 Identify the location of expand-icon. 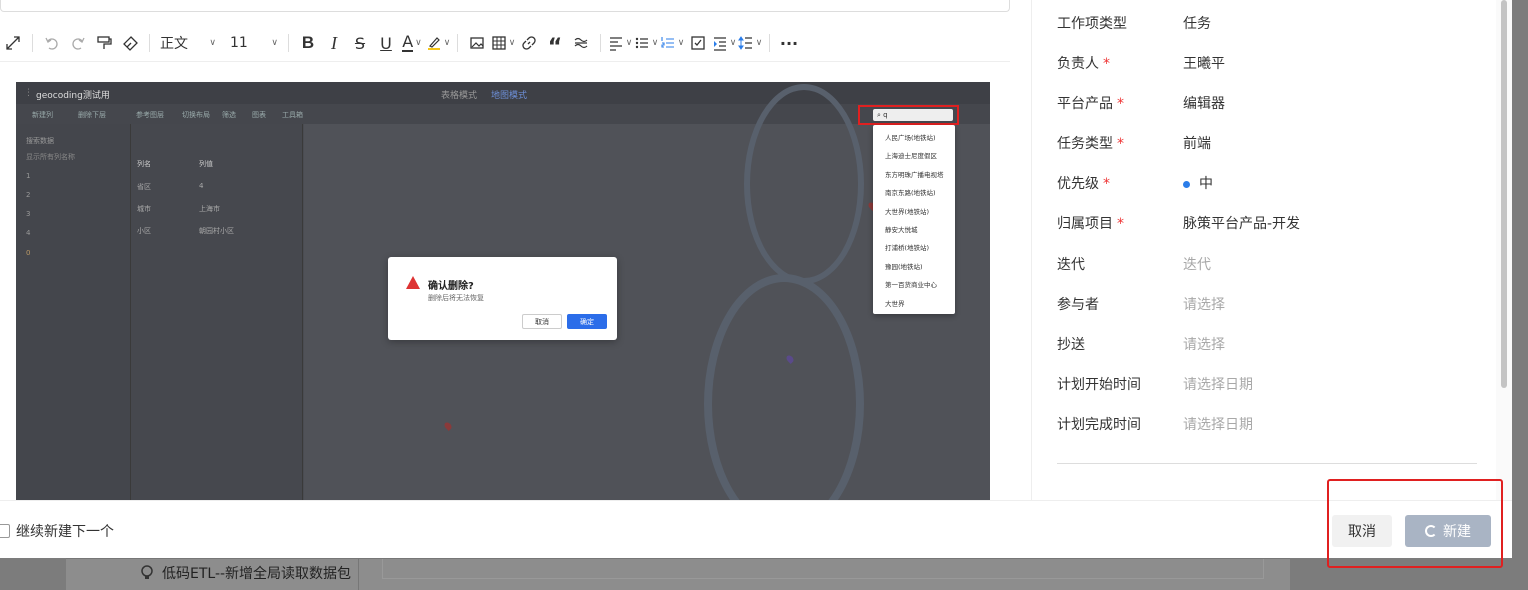
(13, 43).